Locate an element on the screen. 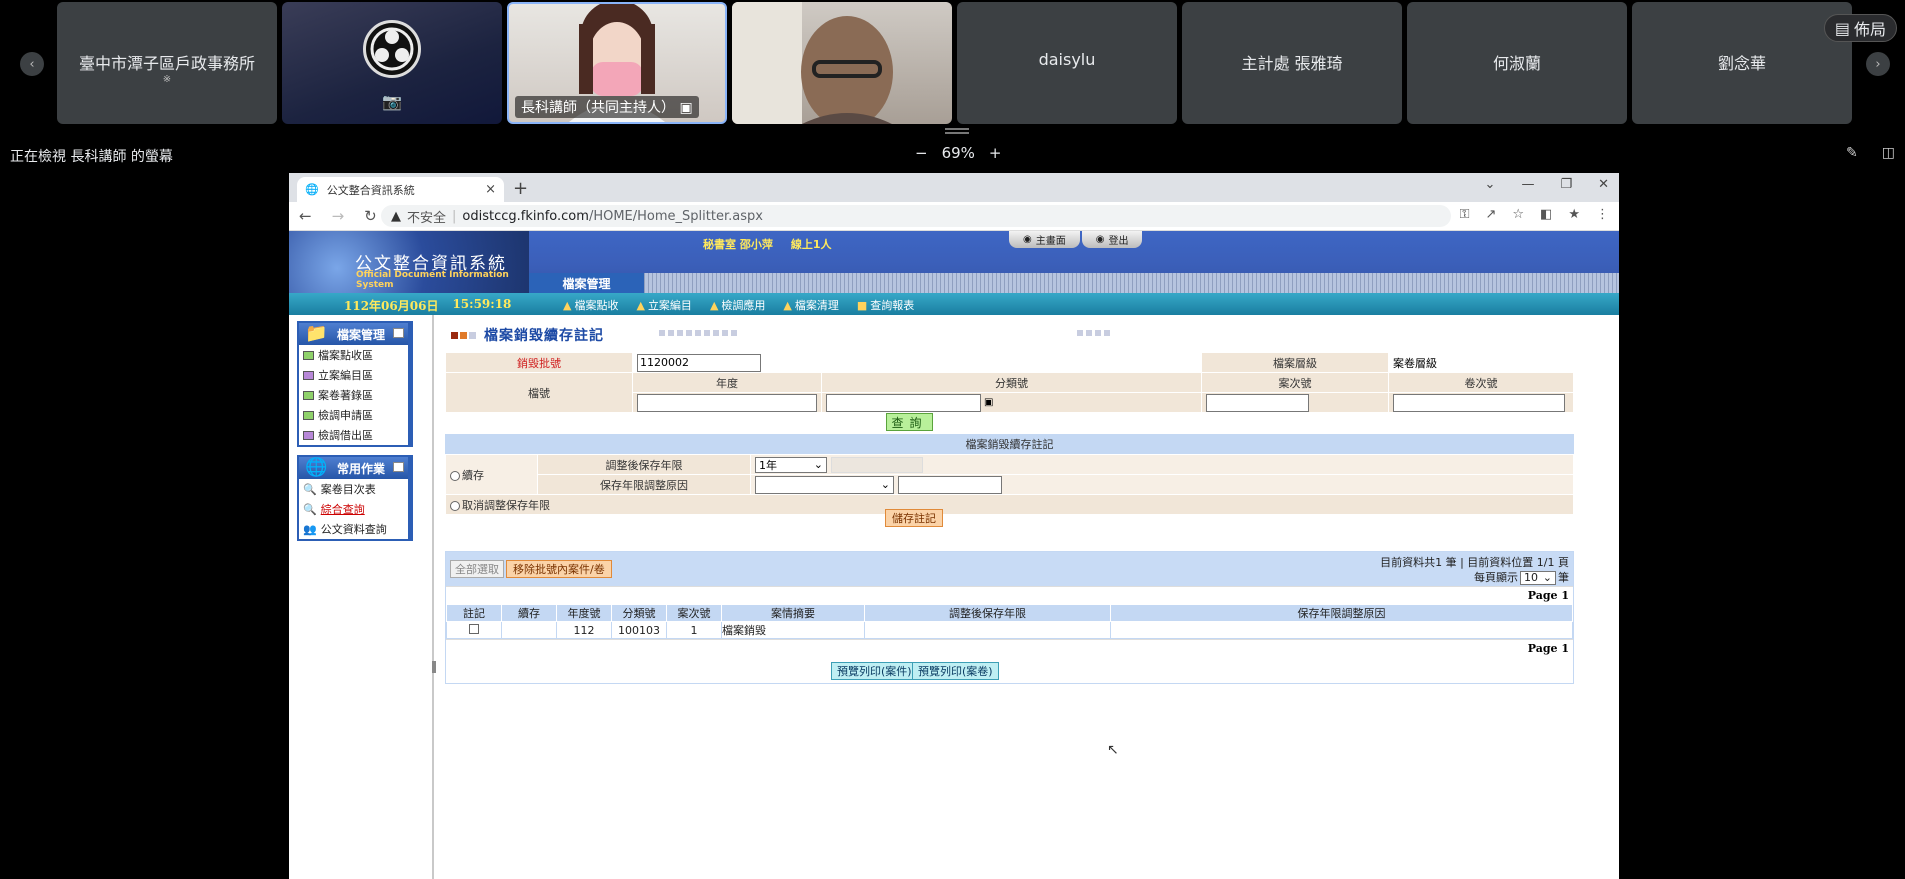 The image size is (1905, 879). sidebar-item: 👥 公文資料查詢 is located at coordinates (353, 529).